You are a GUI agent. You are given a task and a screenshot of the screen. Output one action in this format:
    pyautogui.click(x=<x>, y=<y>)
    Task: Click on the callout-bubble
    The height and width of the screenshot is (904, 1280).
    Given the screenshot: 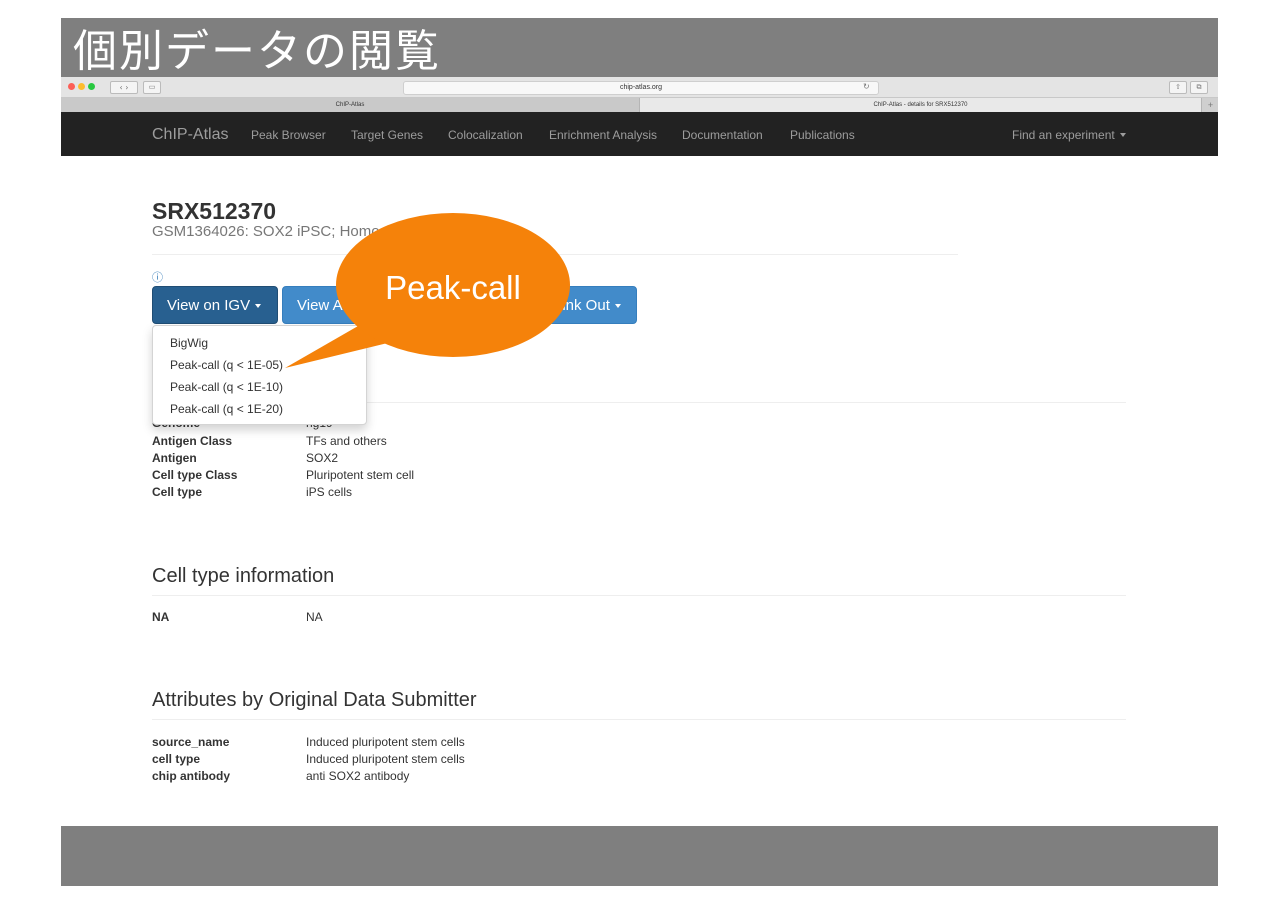 What is the action you would take?
    pyautogui.click(x=427, y=290)
    